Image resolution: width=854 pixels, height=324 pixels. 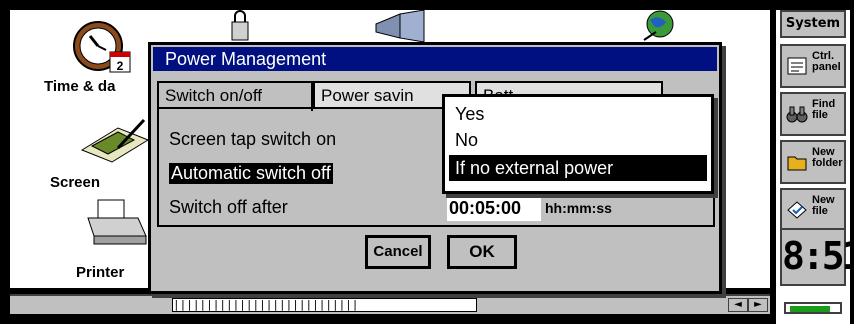 What do you see at coordinates (228, 207) in the screenshot?
I see `switch-off-after-label: Switch off after` at bounding box center [228, 207].